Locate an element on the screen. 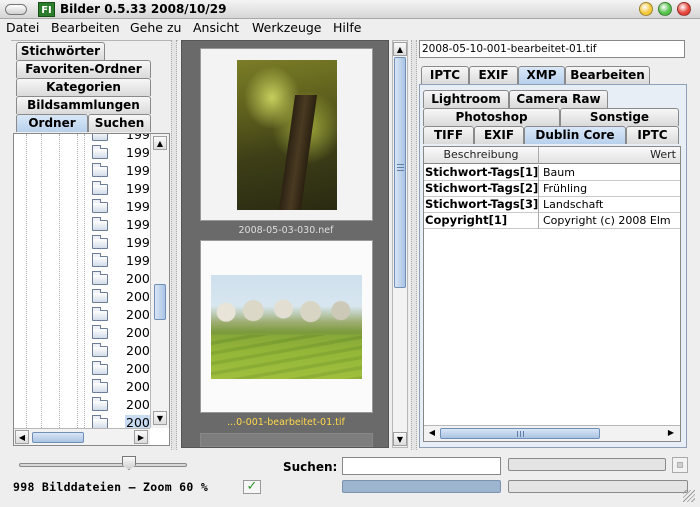  tab-stichwoerter: Stichwörter is located at coordinates (60, 51).